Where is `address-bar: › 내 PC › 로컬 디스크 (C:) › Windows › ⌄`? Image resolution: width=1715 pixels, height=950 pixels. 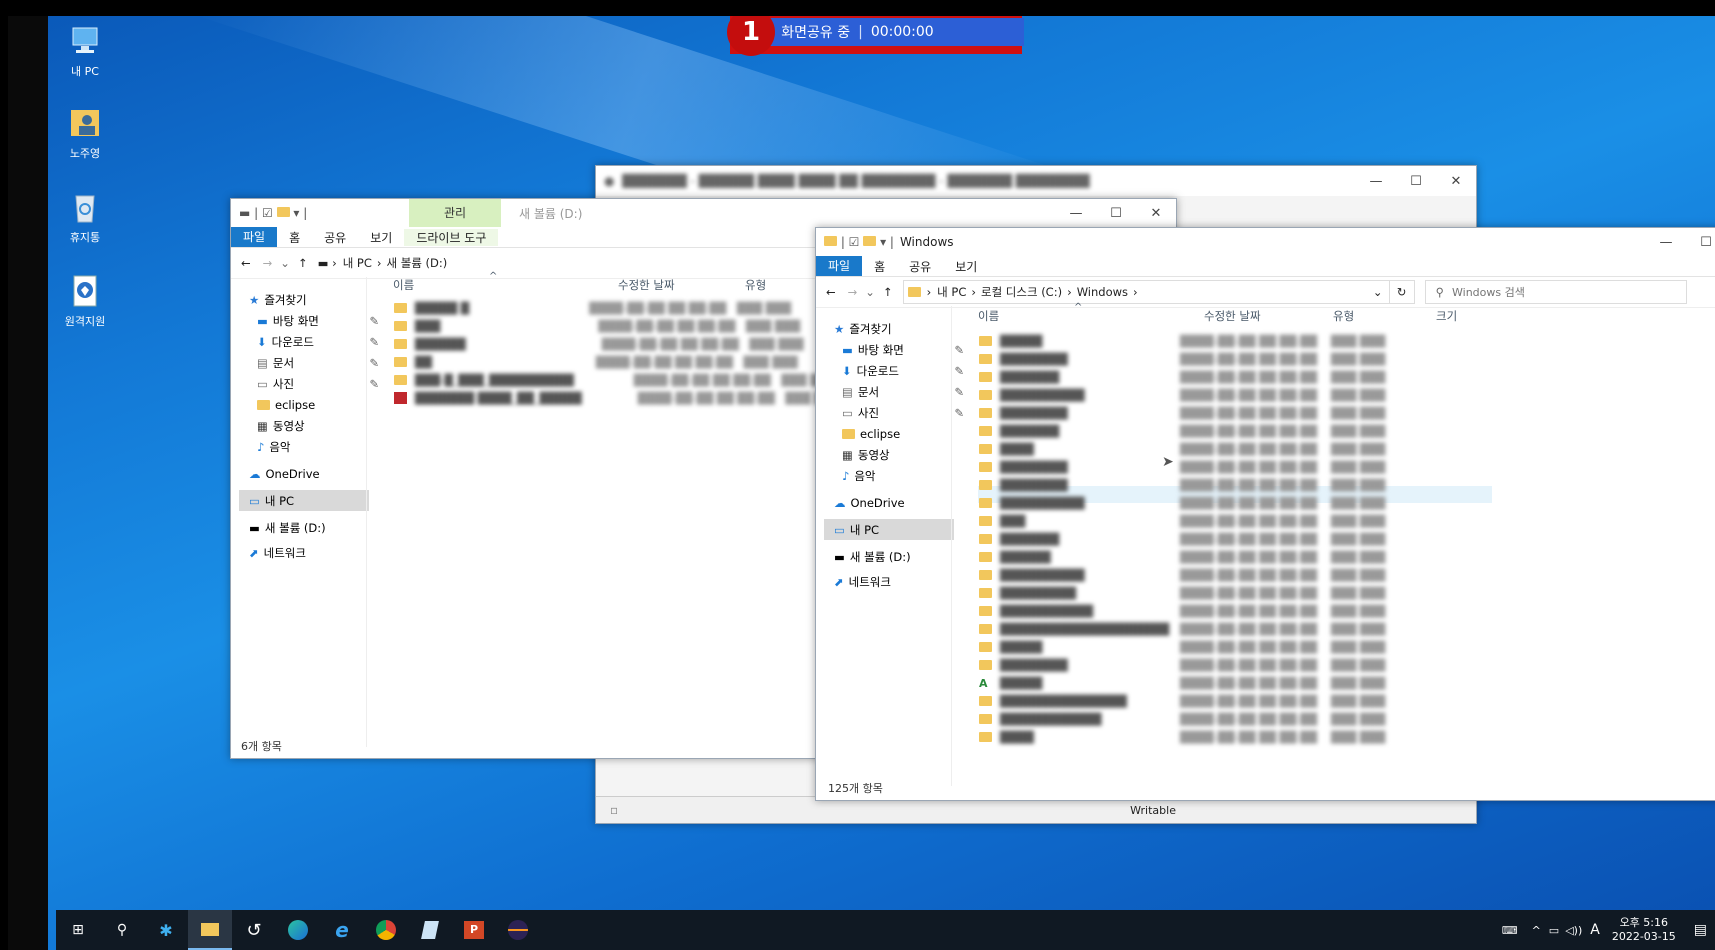 address-bar: › 내 PC › 로컬 디스크 (C:) › Windows › ⌄ is located at coordinates (1146, 292).